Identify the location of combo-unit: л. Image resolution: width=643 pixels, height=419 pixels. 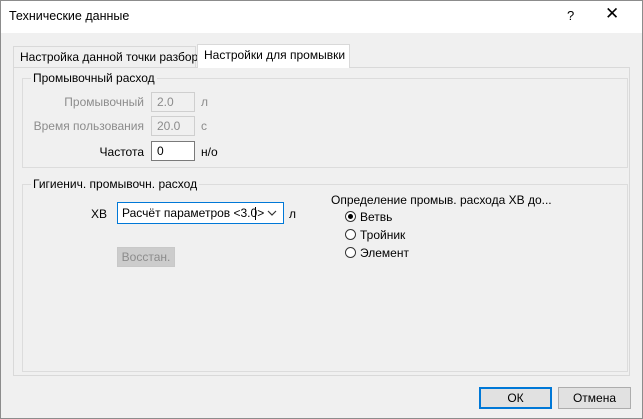
(293, 214).